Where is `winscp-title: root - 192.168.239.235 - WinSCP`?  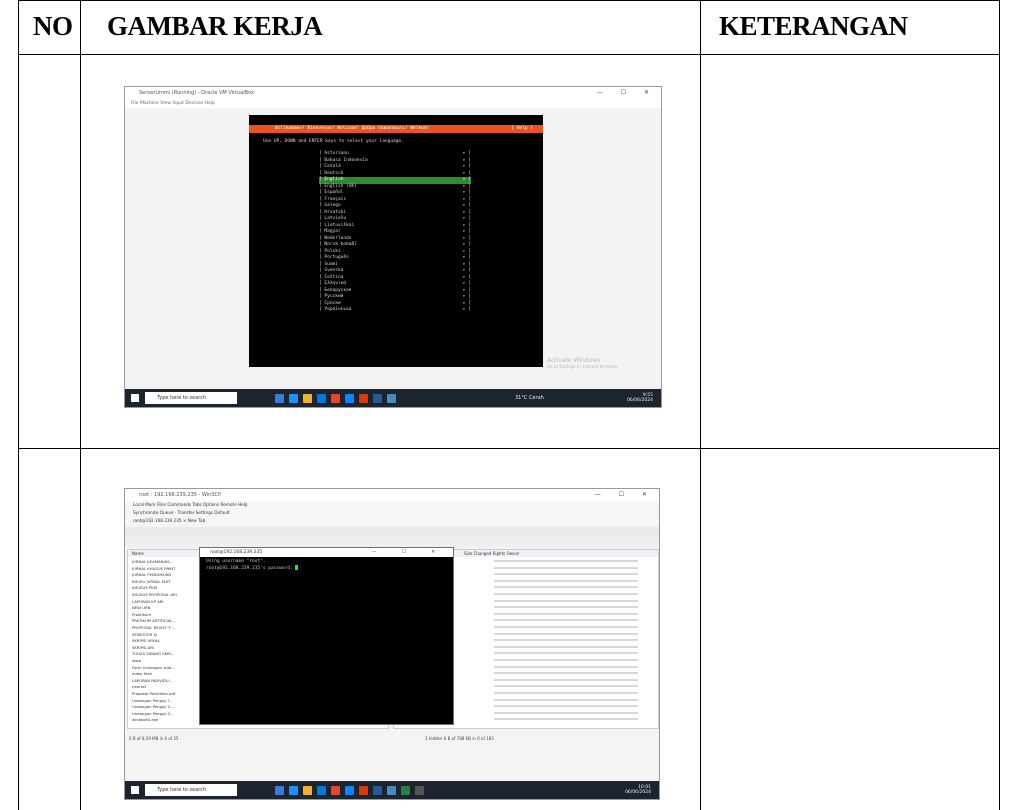 winscp-title: root - 192.168.239.235 - WinSCP is located at coordinates (180, 495).